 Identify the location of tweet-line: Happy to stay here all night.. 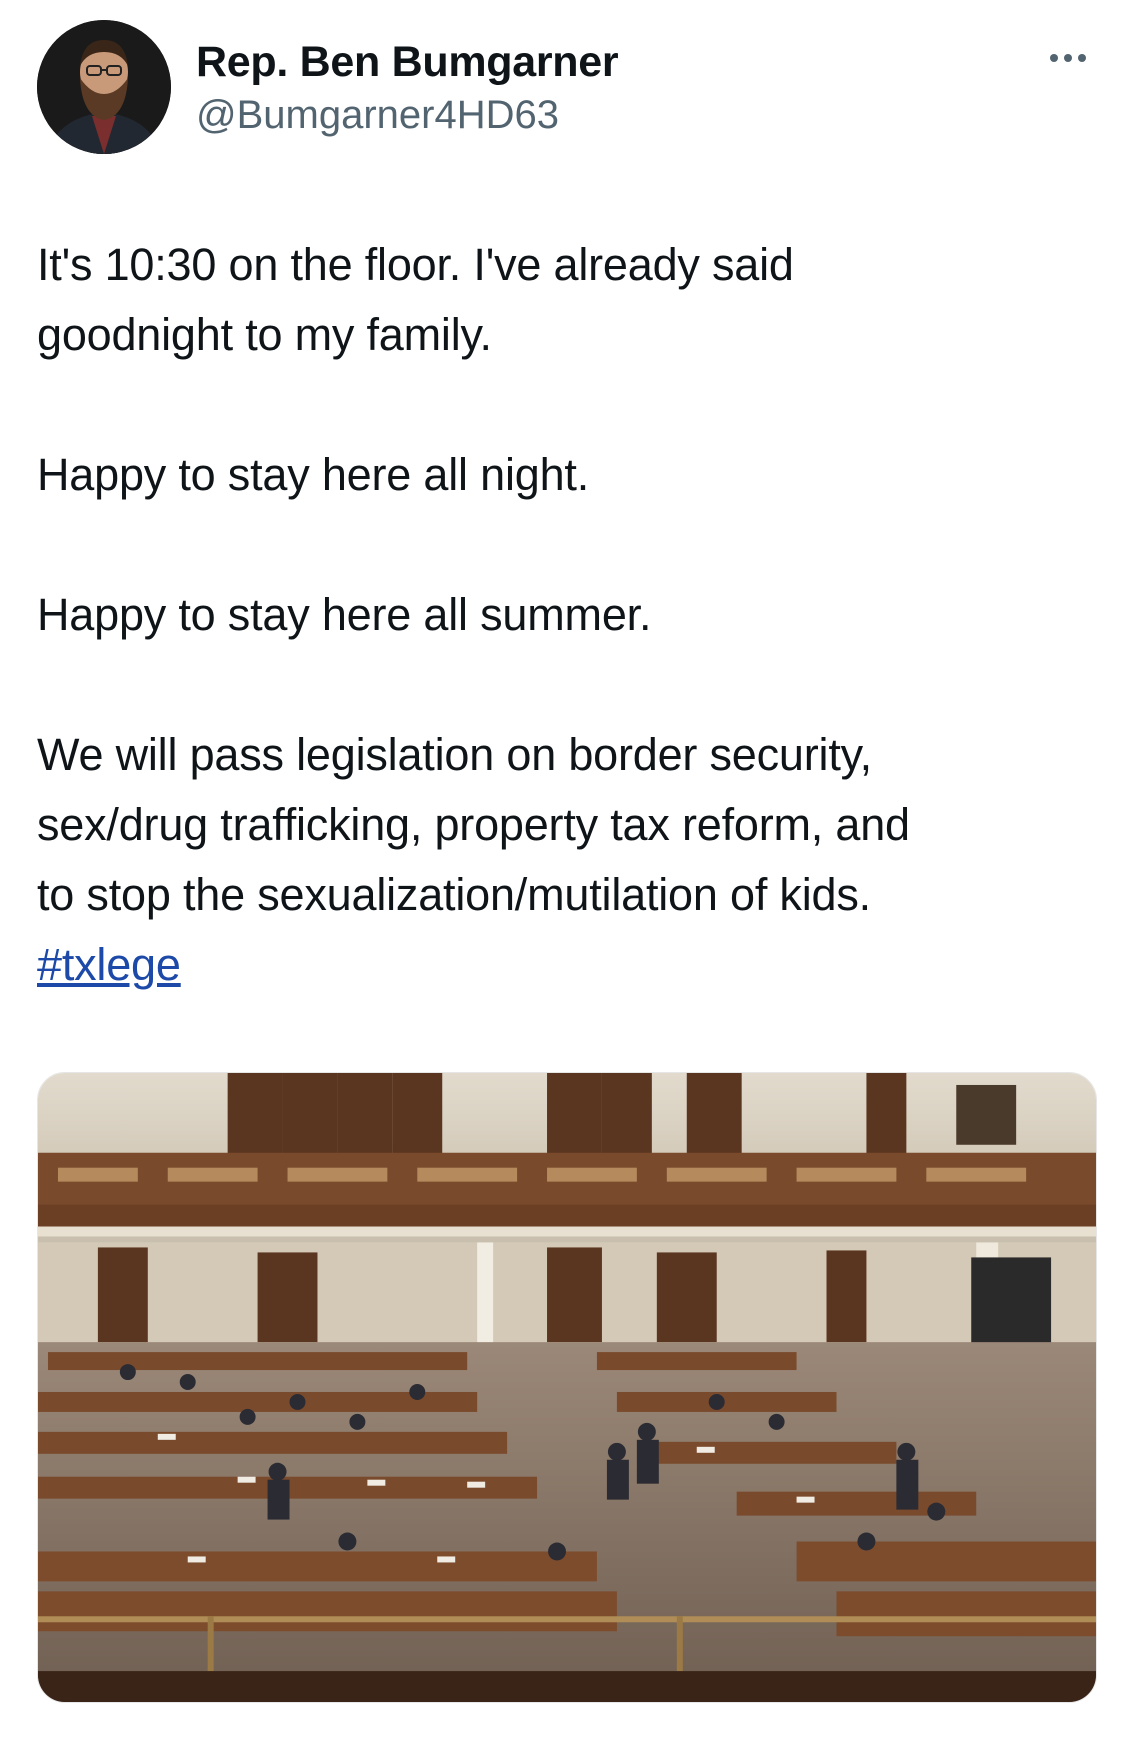
(313, 474).